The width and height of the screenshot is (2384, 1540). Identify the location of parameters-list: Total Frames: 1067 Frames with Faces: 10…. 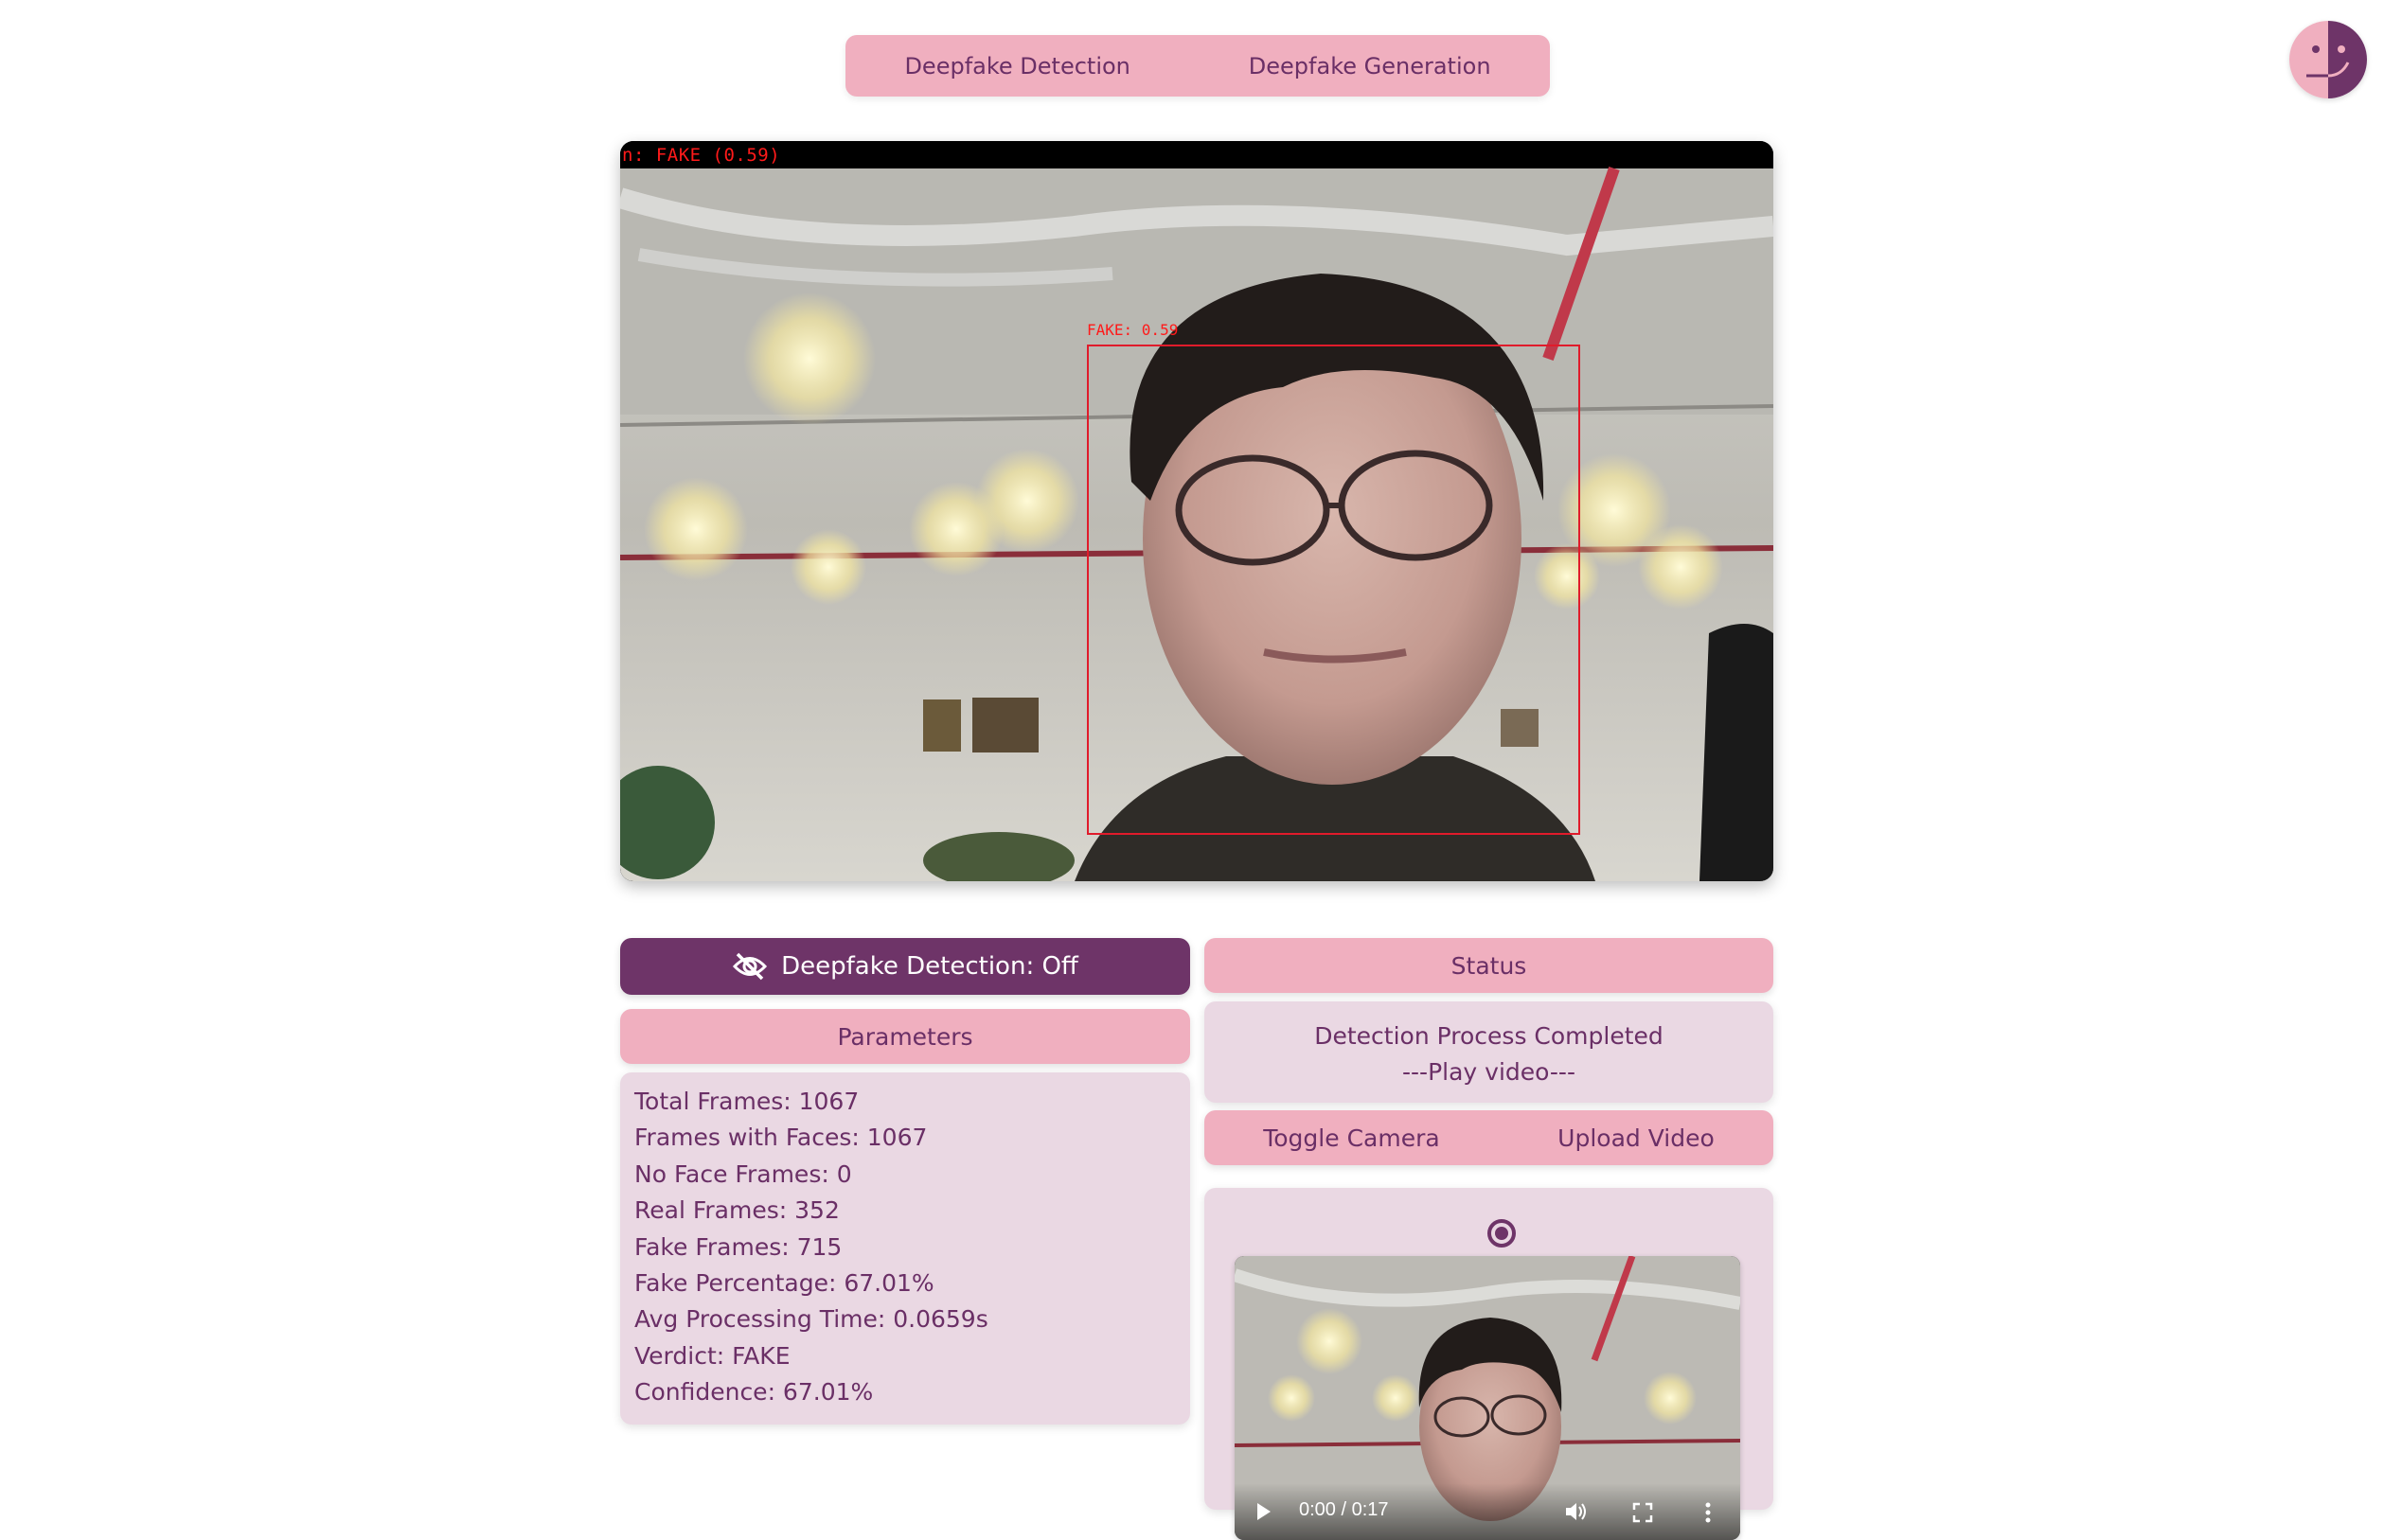
(811, 1247).